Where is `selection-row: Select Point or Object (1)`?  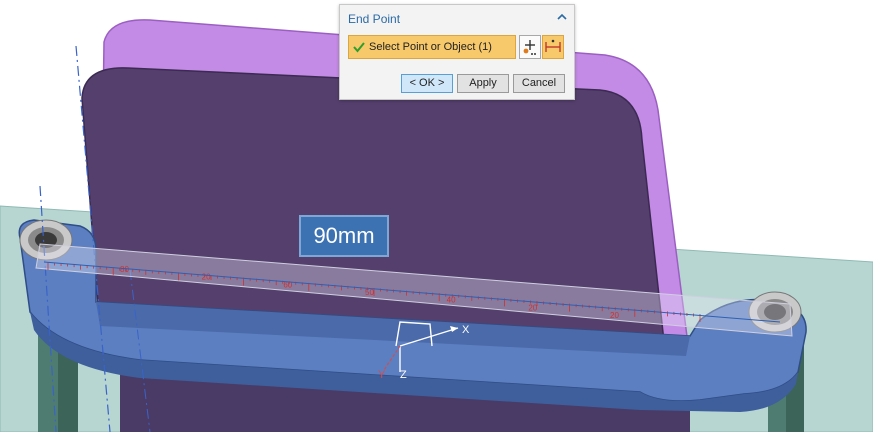 selection-row: Select Point or Object (1) is located at coordinates (432, 47).